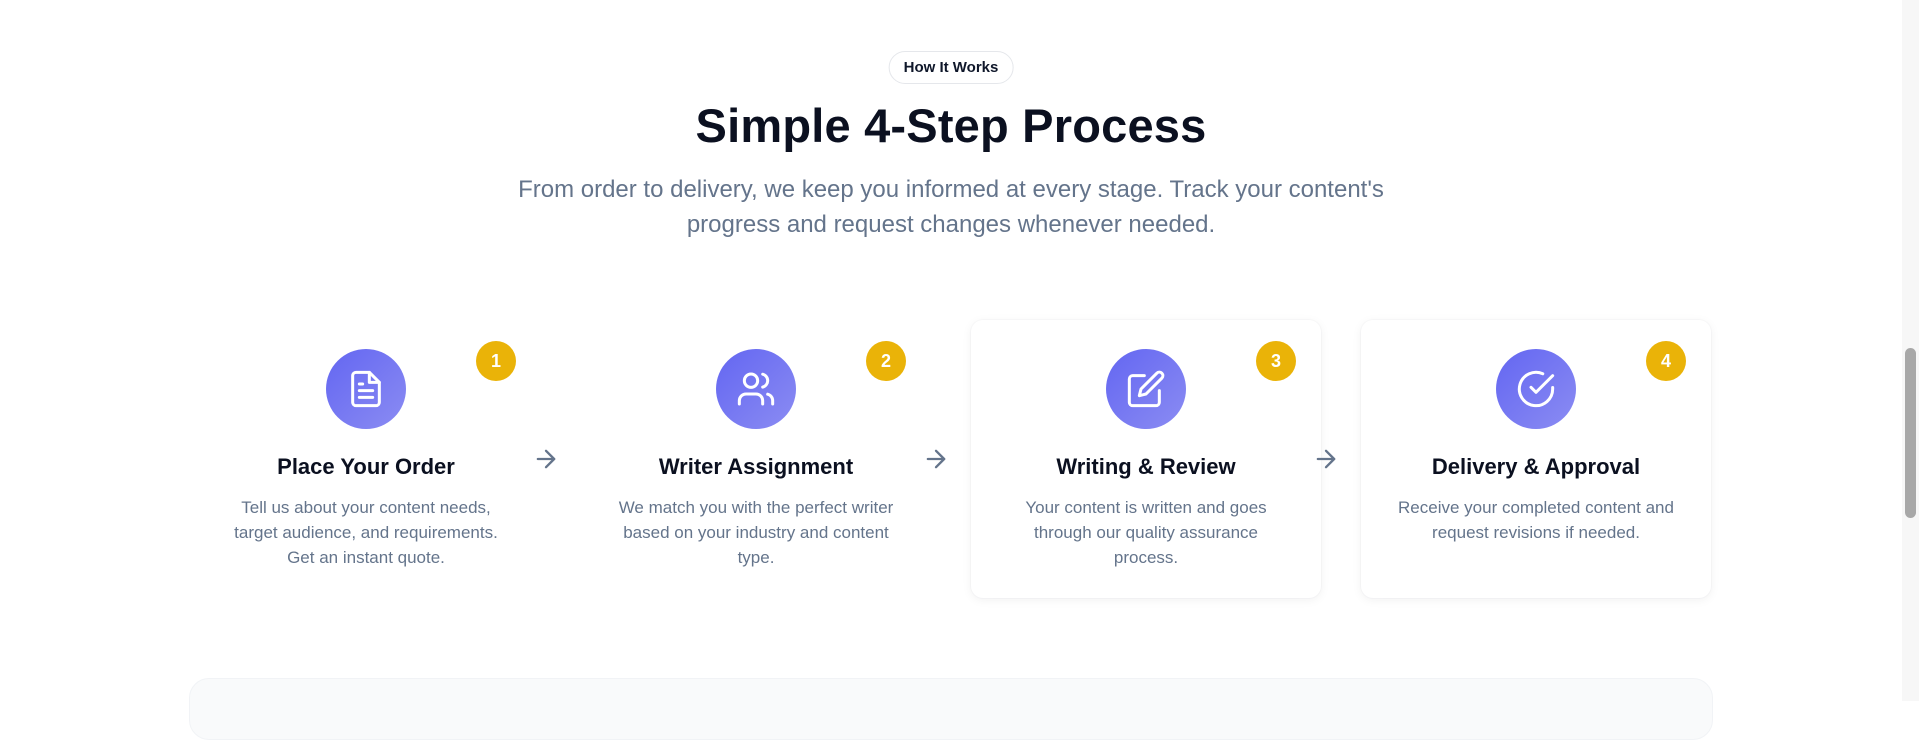  What do you see at coordinates (496, 361) in the screenshot?
I see `step-number-badge: 1` at bounding box center [496, 361].